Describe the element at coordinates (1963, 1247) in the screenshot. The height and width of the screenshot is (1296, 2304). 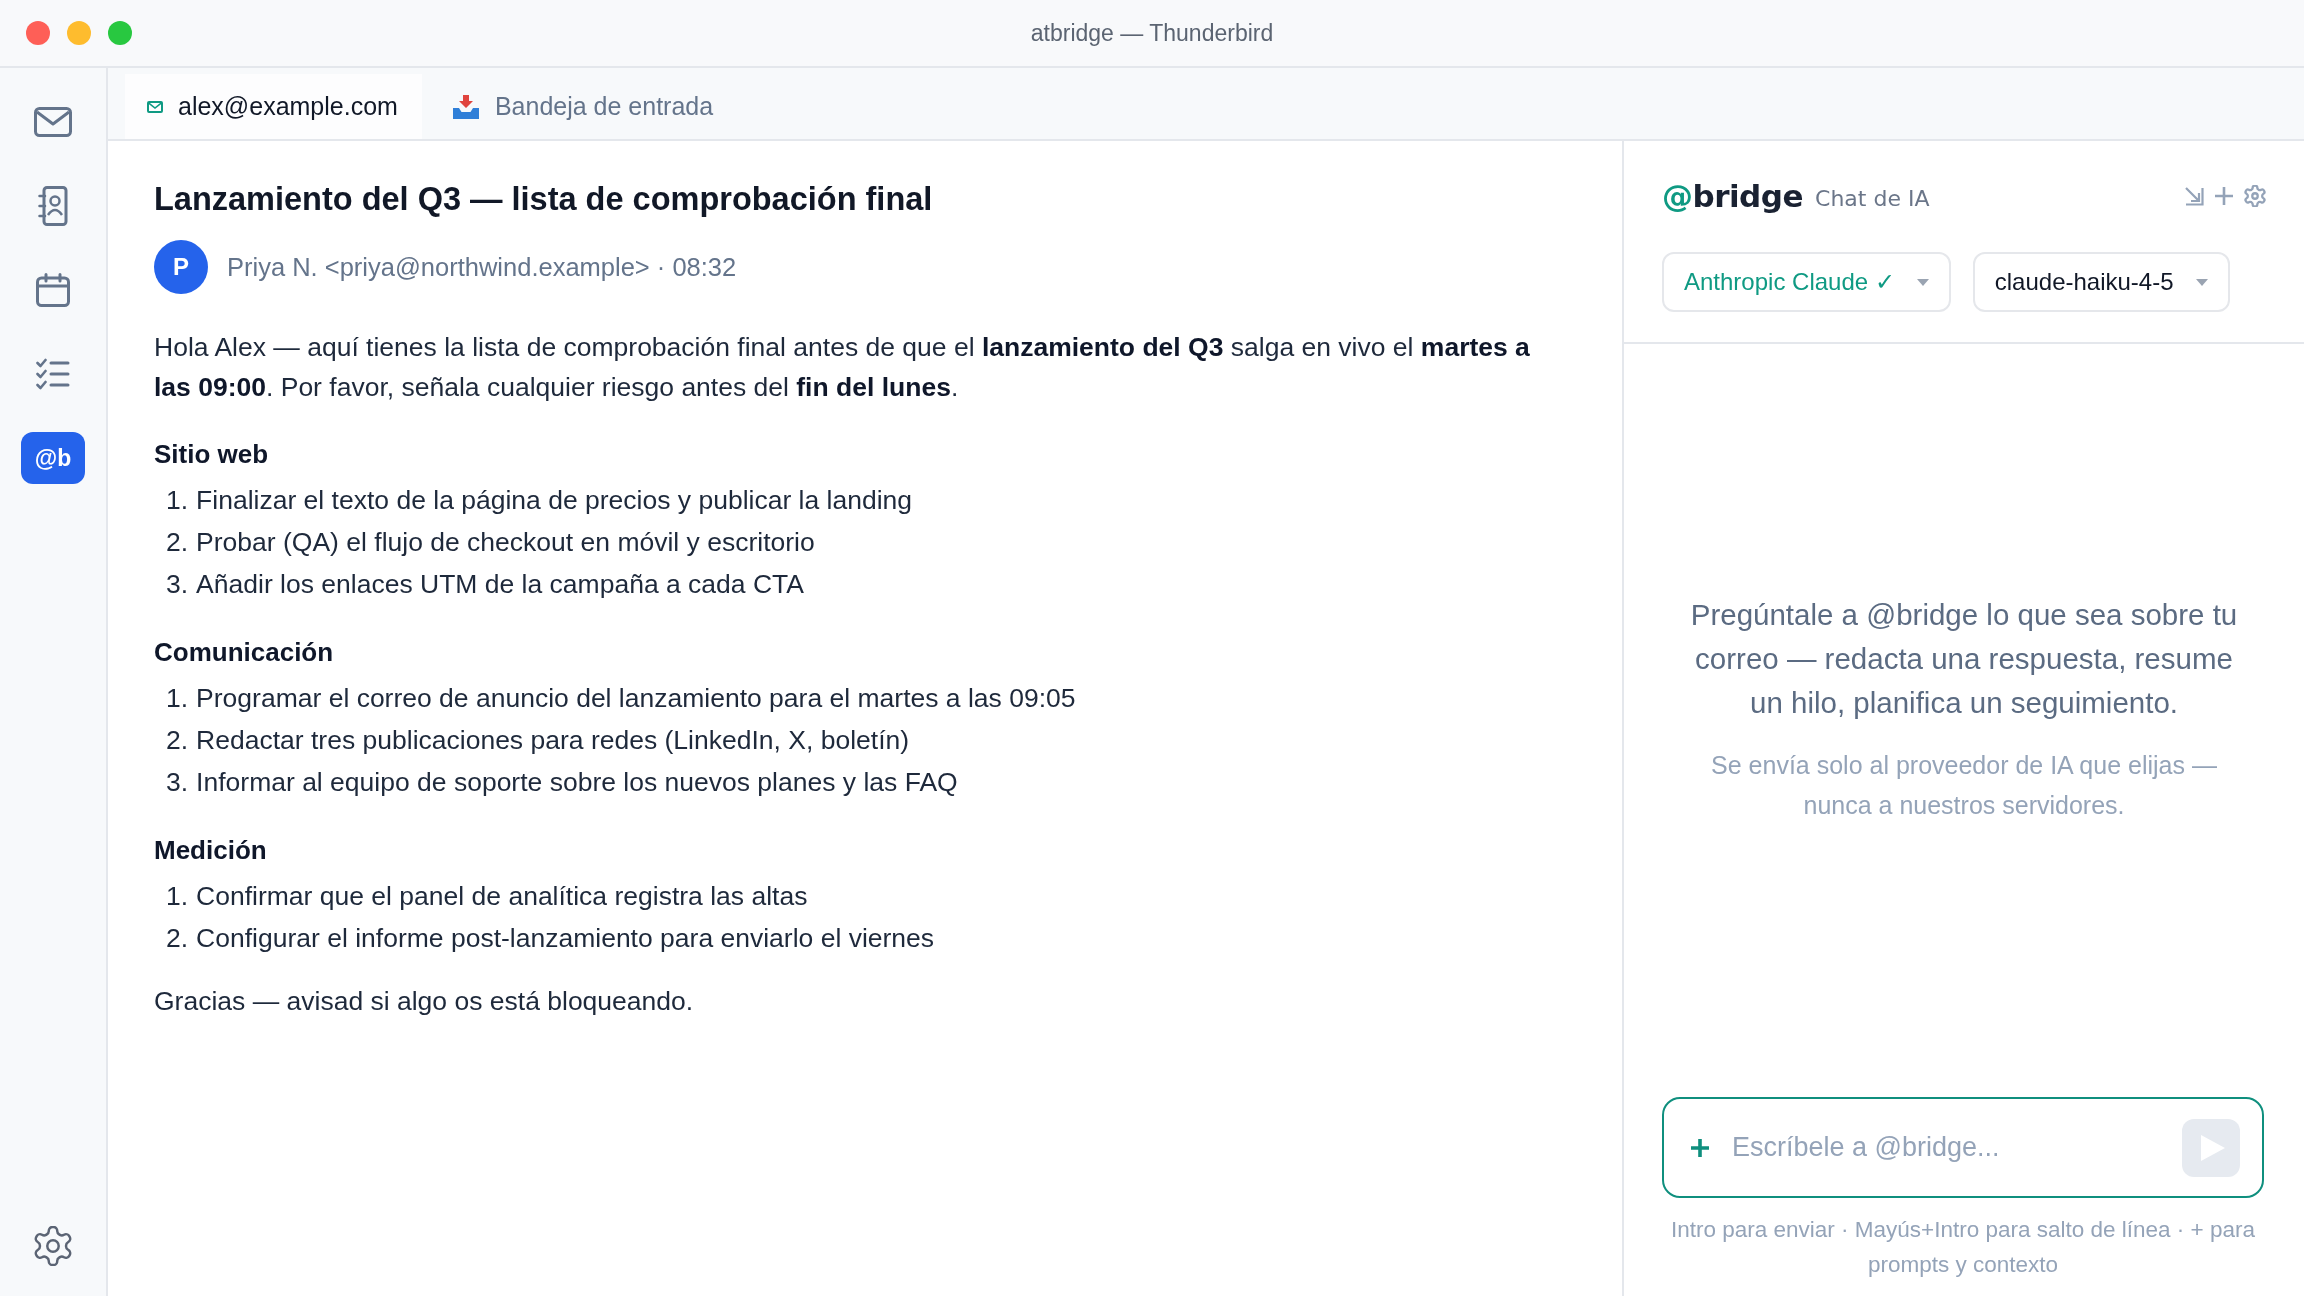
I see `composer-hint: Intro para enviar · Mayús+Intro para salto de línea · + para prompts y contexto` at that location.